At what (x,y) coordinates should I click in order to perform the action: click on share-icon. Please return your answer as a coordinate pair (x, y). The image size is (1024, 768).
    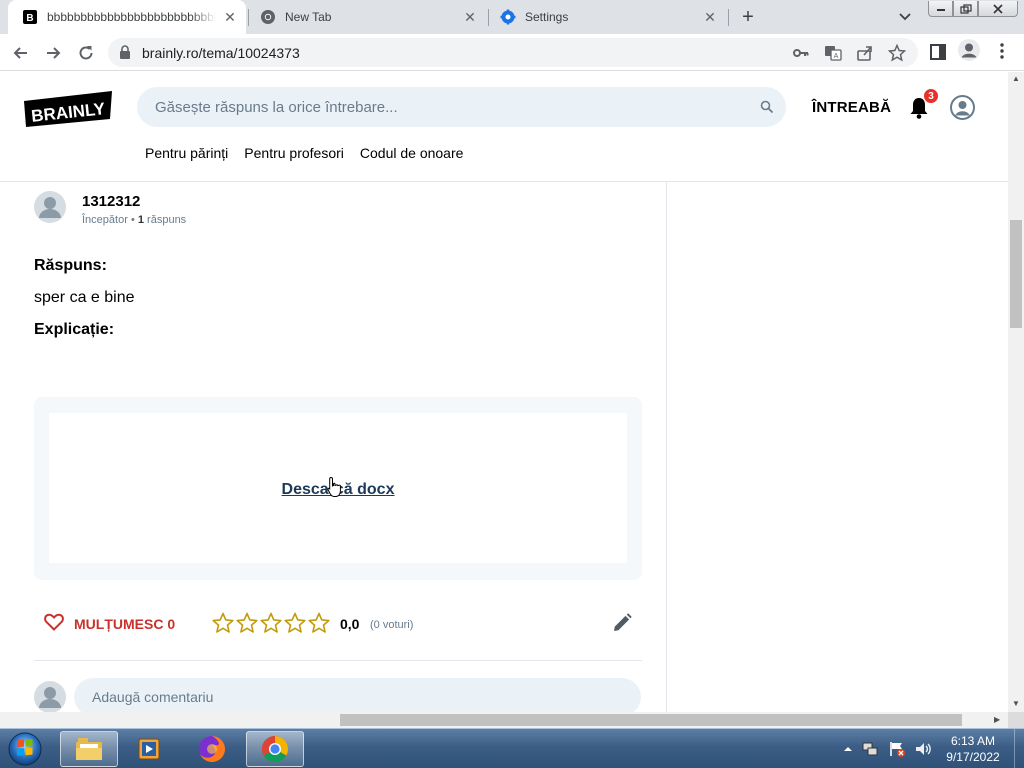
    Looking at the image, I should click on (865, 53).